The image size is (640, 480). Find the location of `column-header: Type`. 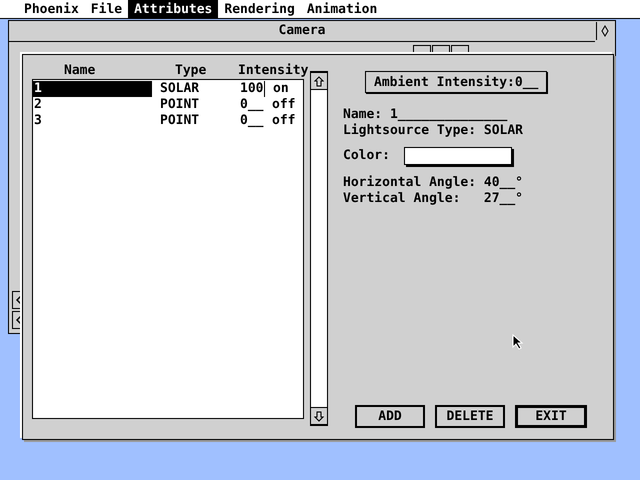

column-header: Type is located at coordinates (191, 71).